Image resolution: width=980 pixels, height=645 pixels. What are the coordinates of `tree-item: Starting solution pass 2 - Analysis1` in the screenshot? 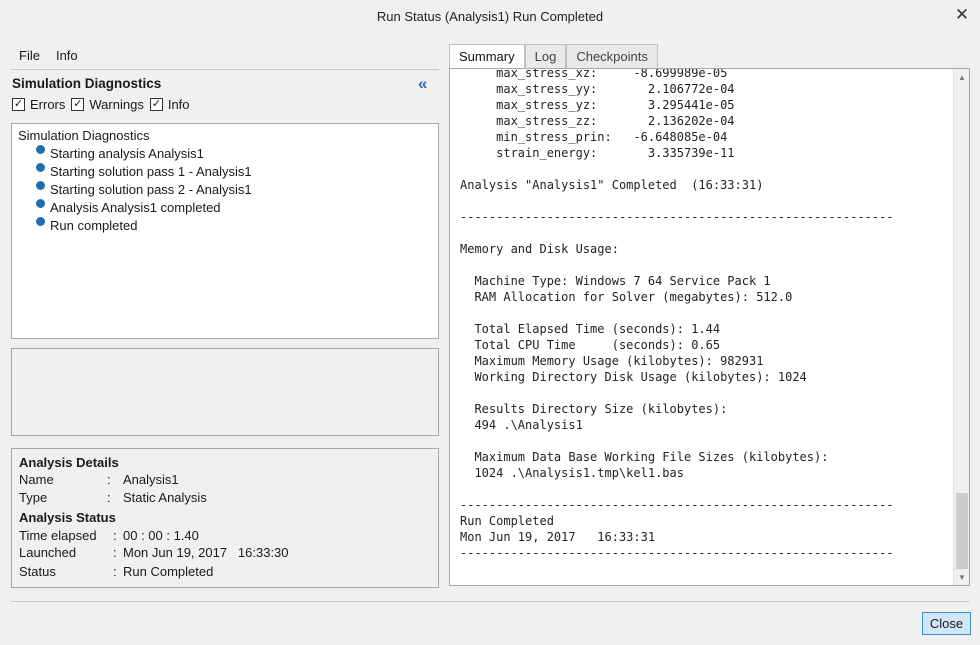 It's located at (144, 189).